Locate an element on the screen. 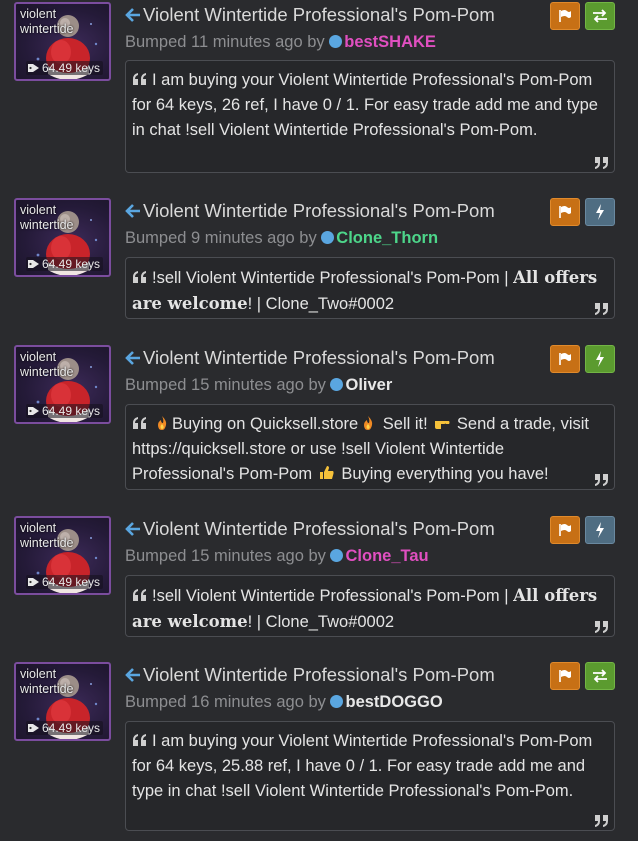  user-link: Clone_Thorn is located at coordinates (387, 238).